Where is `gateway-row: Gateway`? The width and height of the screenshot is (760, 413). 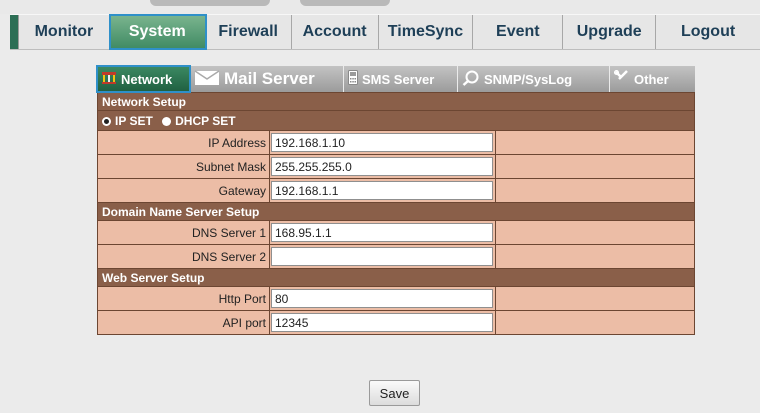 gateway-row: Gateway is located at coordinates (396, 190).